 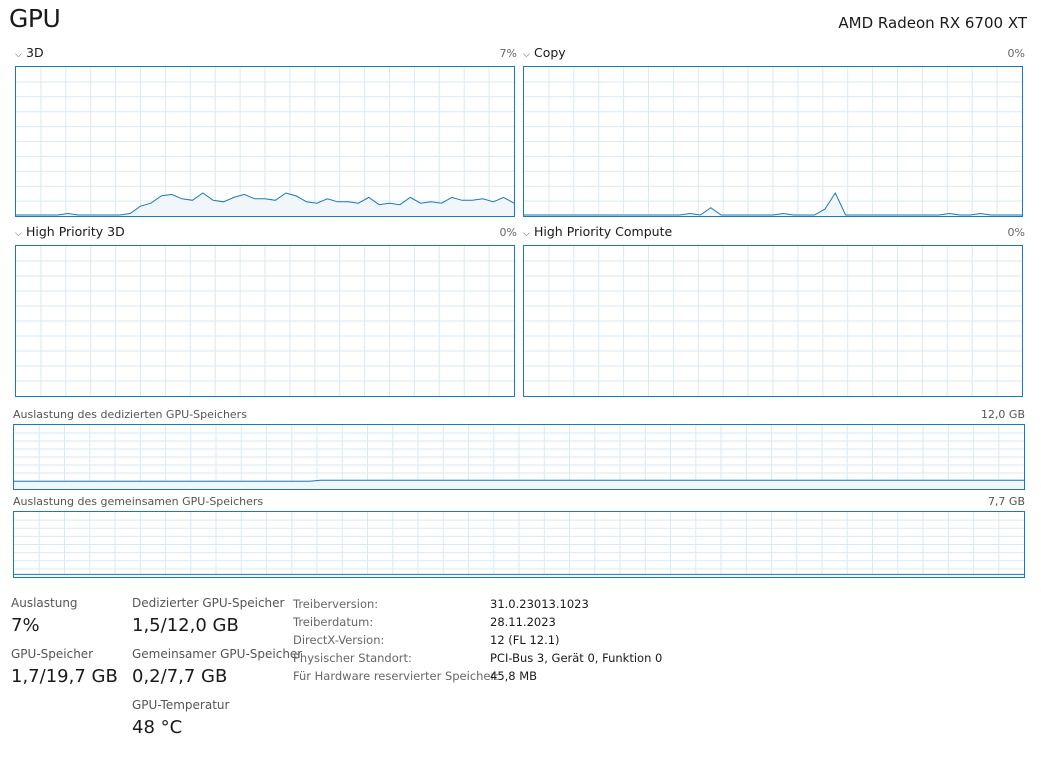 What do you see at coordinates (396, 676) in the screenshot?
I see `reserved-memory-key: Für Hardware reservierter Speicher:` at bounding box center [396, 676].